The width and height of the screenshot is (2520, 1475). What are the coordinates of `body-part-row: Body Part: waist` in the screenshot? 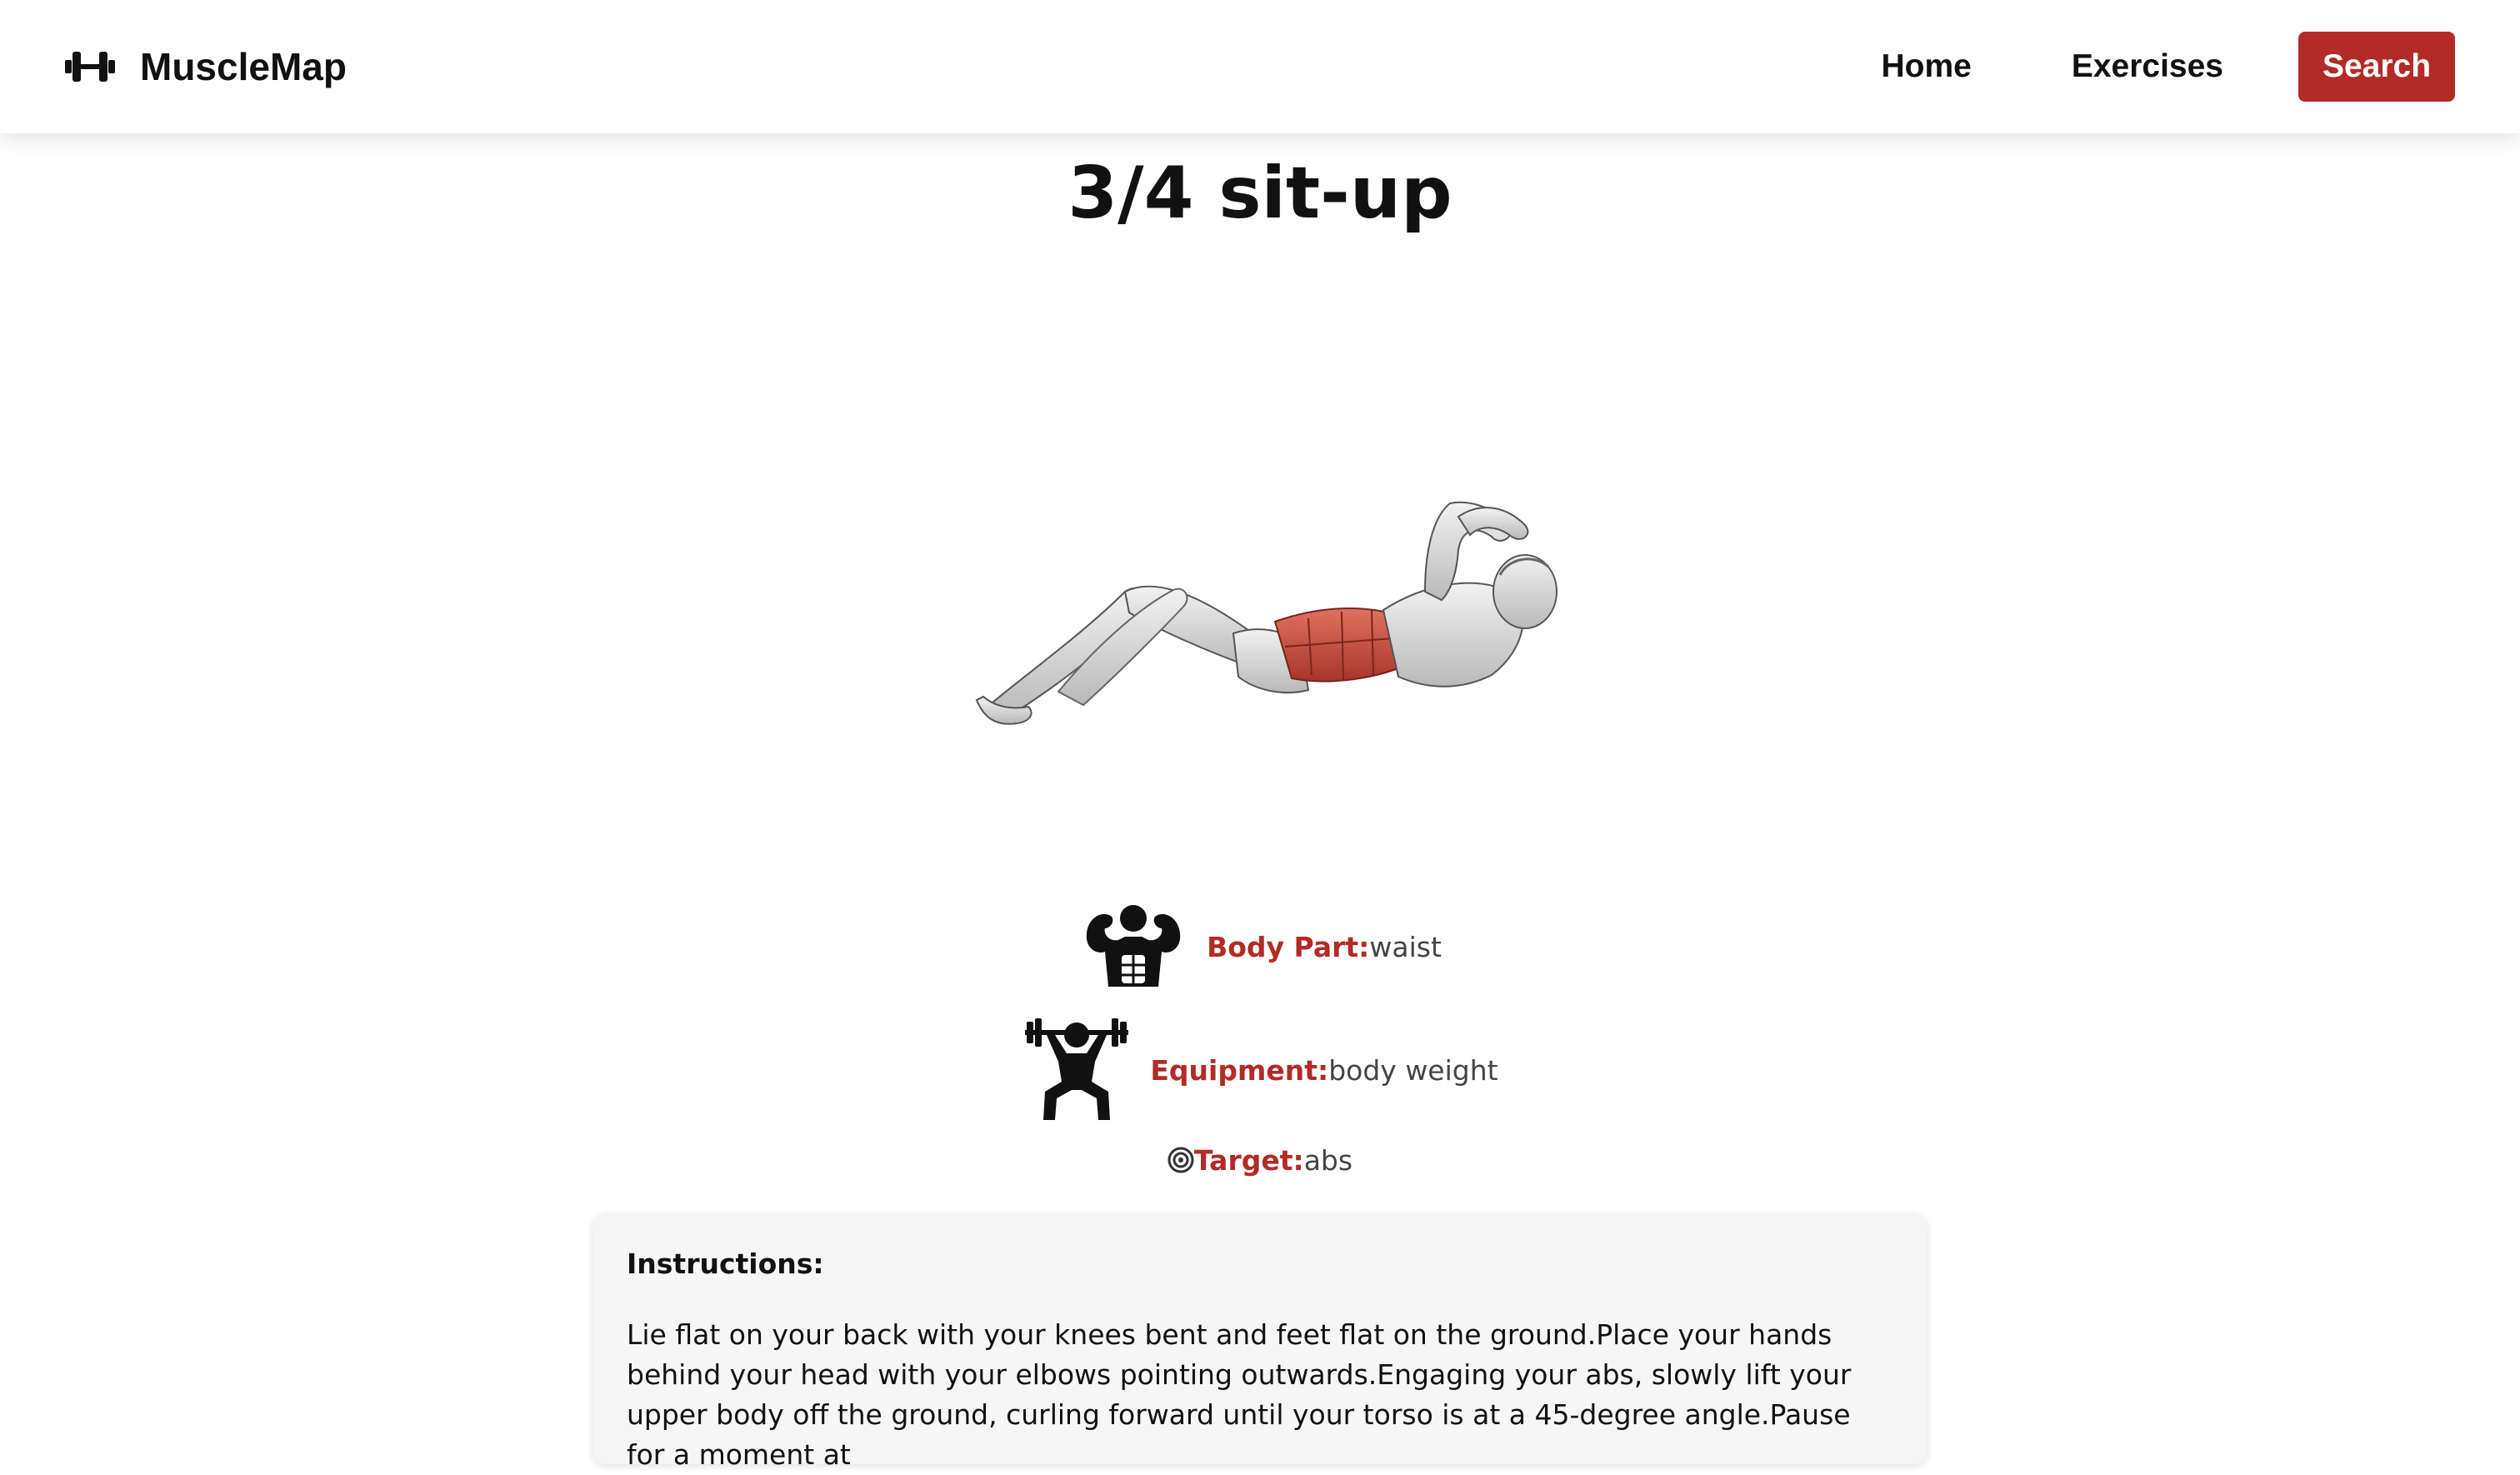 It's located at (1260, 946).